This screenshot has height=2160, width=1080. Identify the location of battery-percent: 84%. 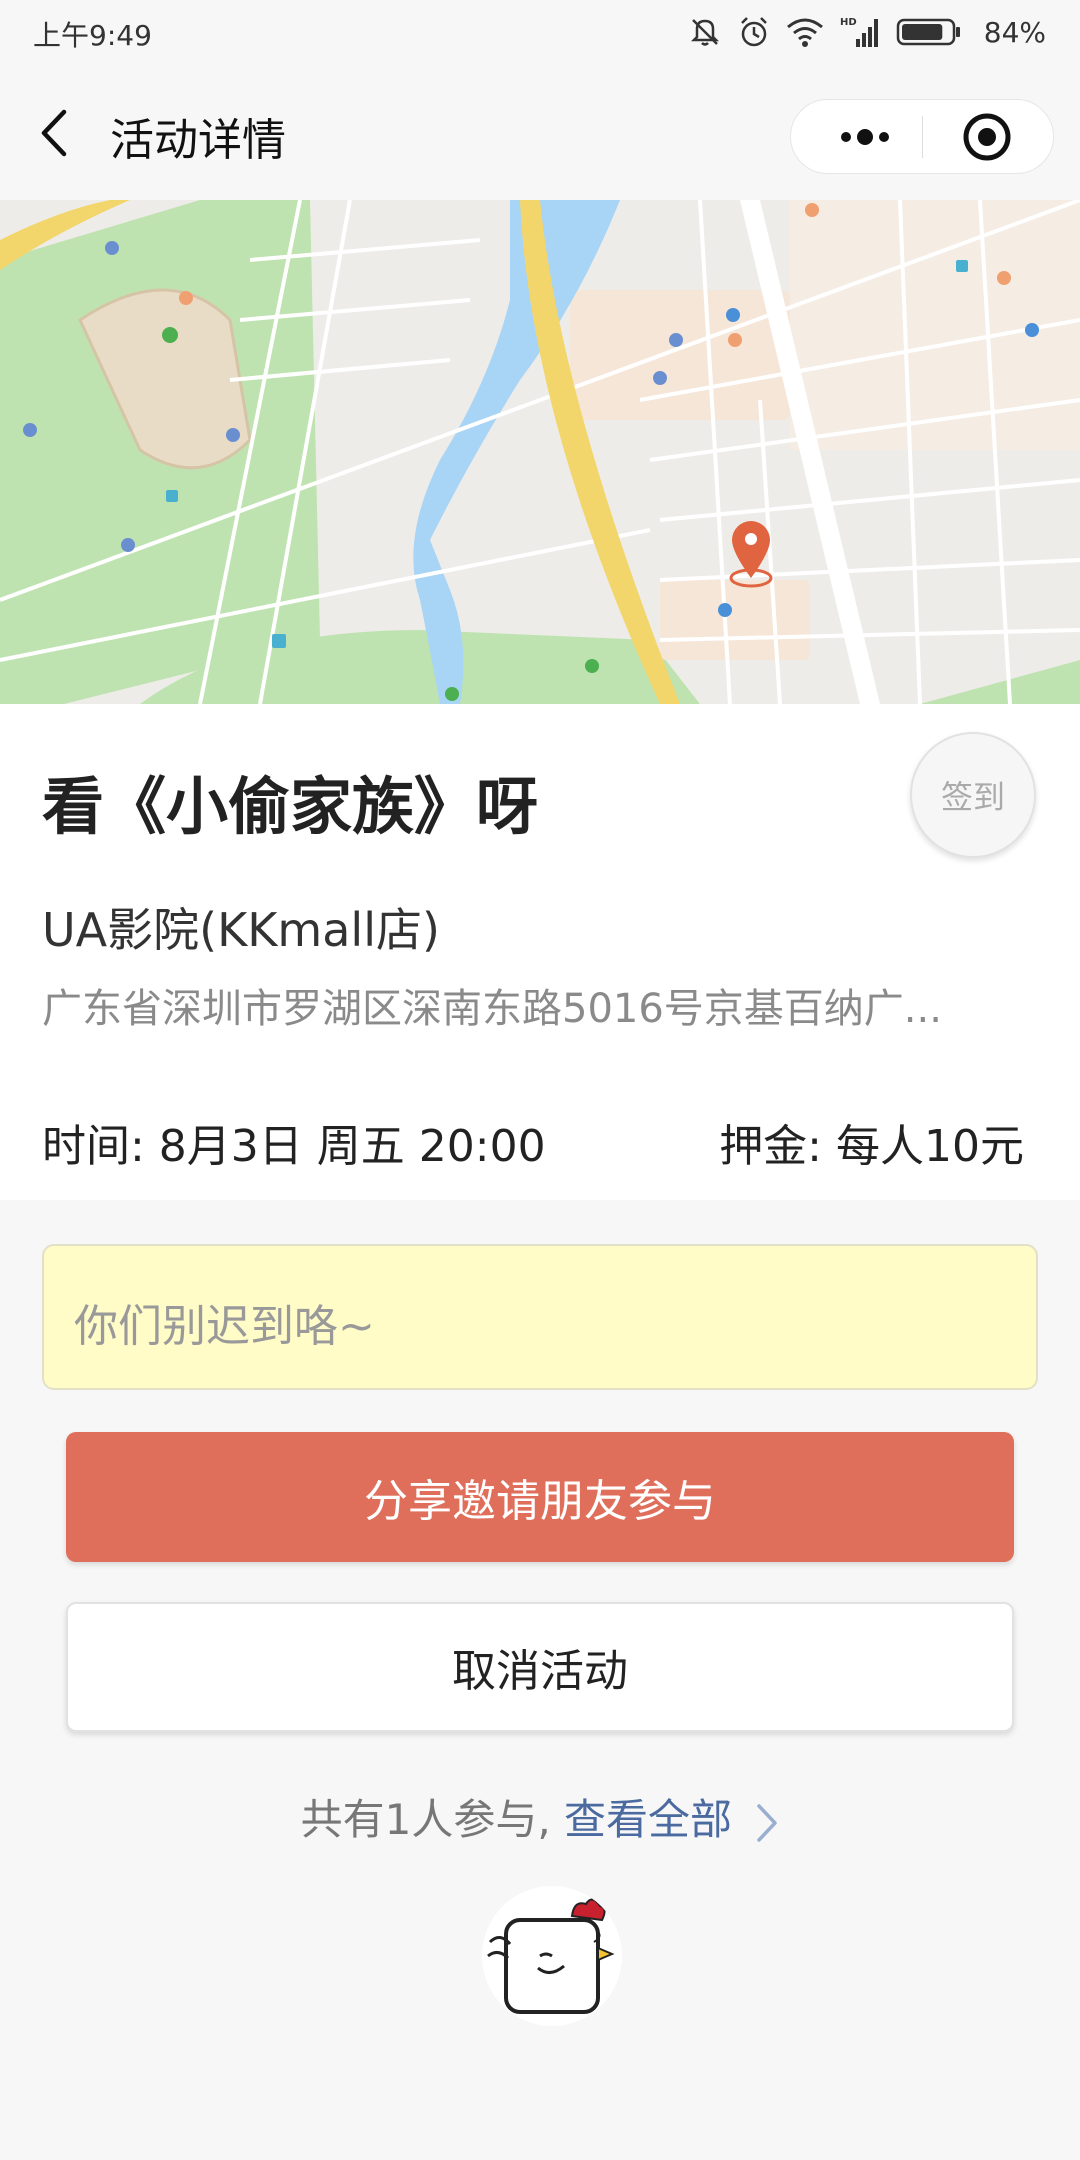
(1014, 32).